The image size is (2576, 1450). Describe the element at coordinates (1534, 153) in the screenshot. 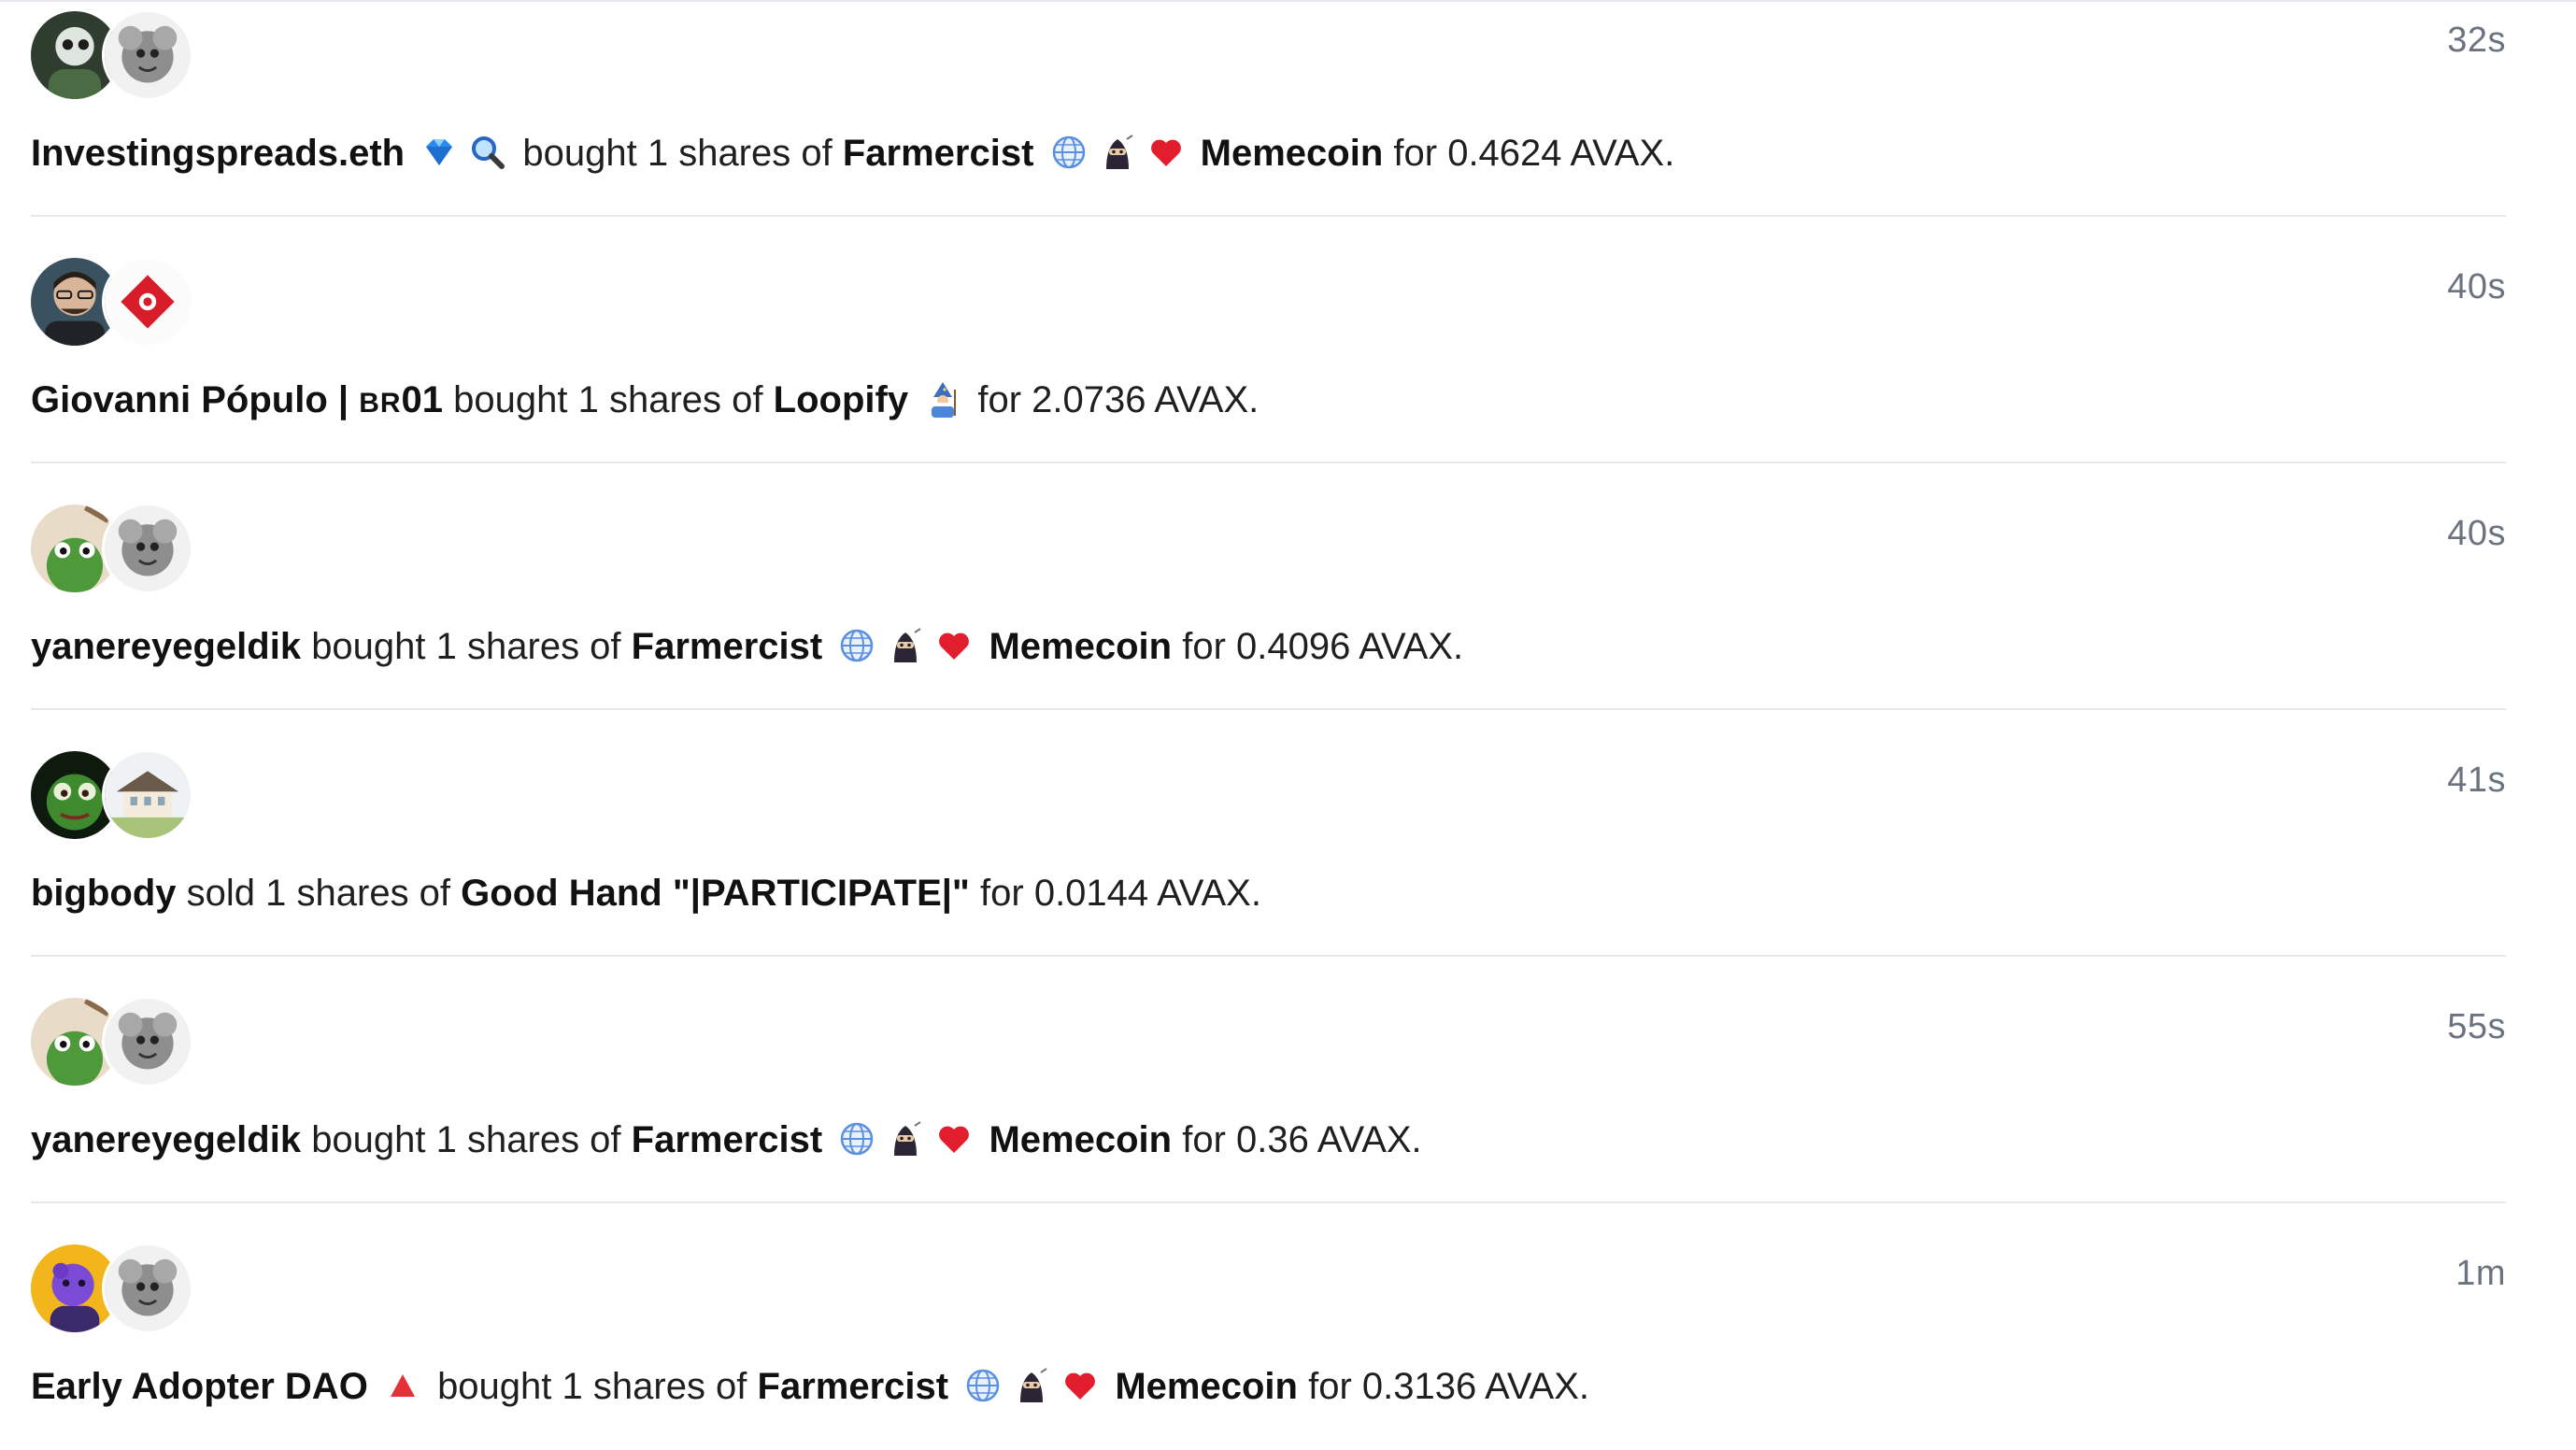

I see `price-text: for 0.4624 AVAX.` at that location.